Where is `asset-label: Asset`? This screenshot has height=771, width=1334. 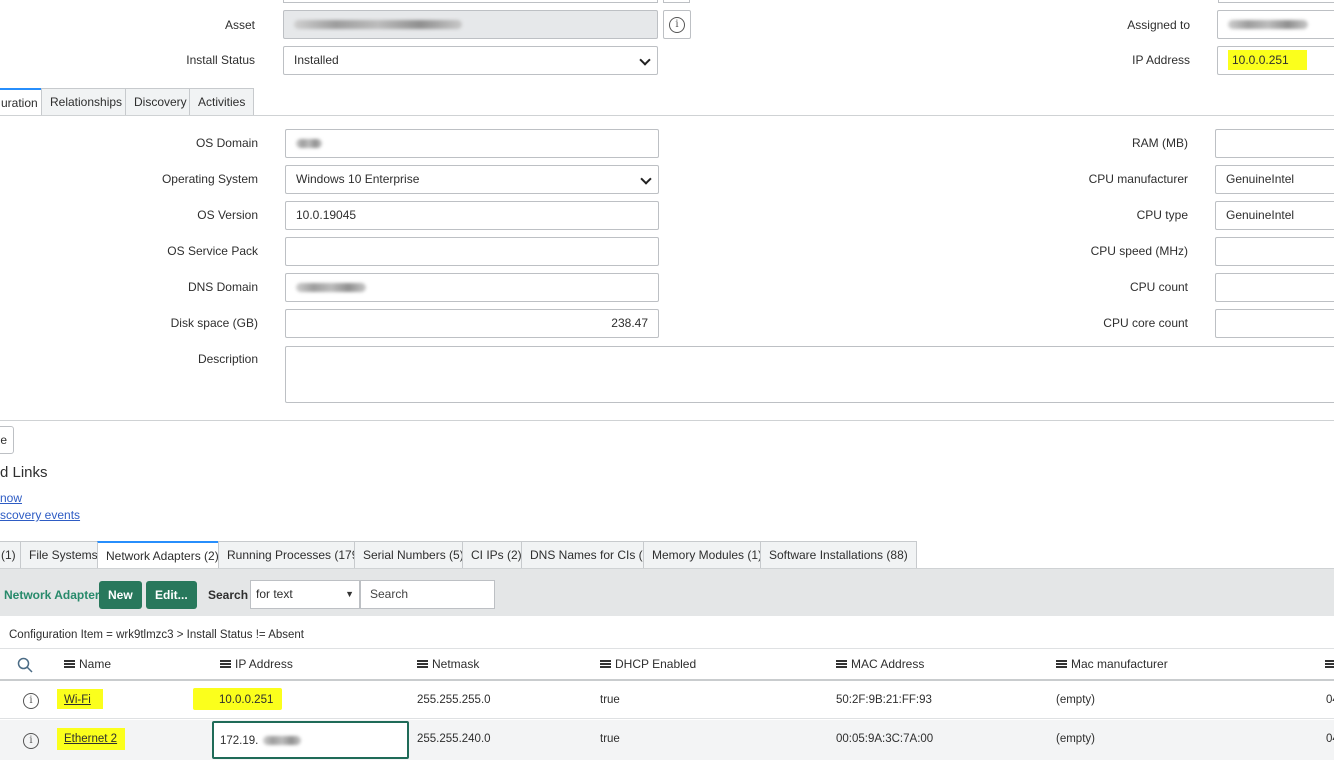 asset-label: Asset is located at coordinates (239, 25).